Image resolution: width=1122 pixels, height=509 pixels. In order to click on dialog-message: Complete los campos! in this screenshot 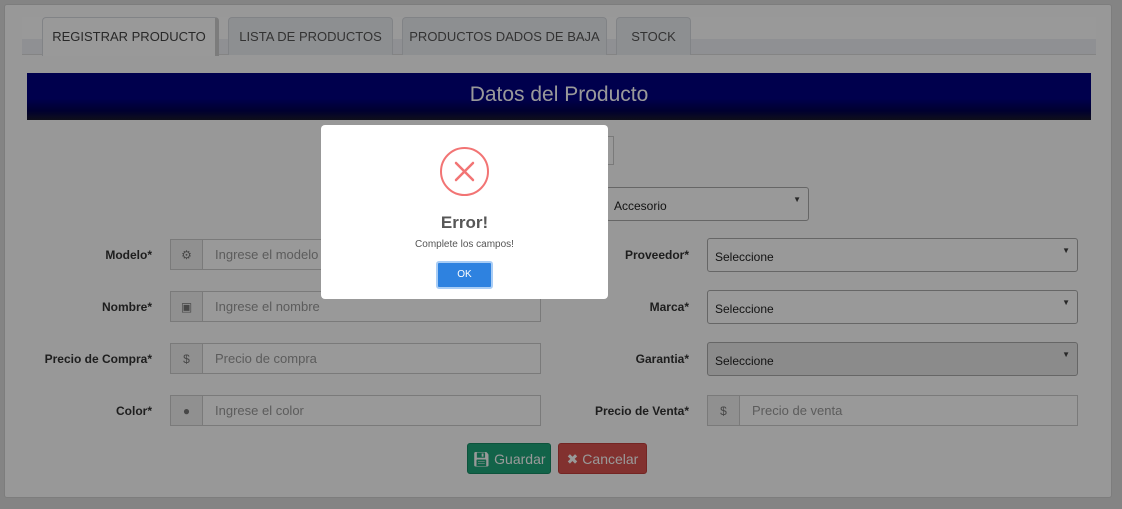, I will do `click(464, 244)`.